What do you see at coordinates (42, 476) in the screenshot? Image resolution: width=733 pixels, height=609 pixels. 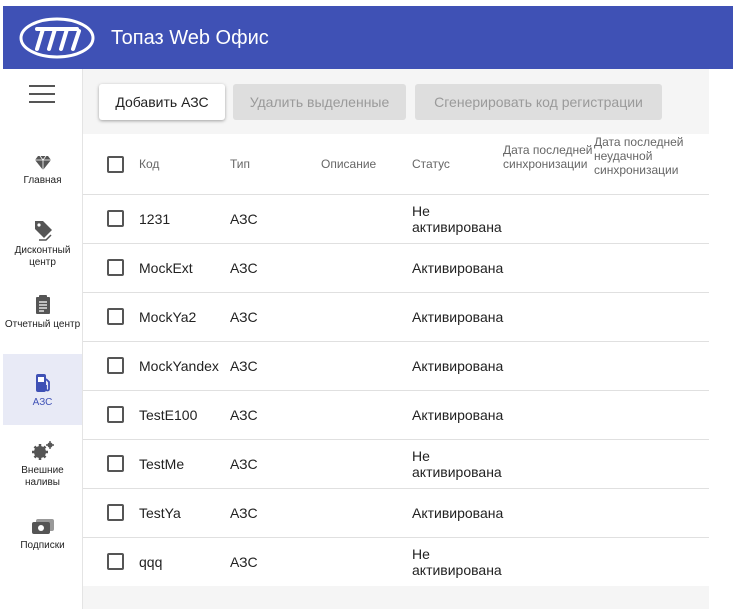 I see `sidebar-item-label: Внешние наливы` at bounding box center [42, 476].